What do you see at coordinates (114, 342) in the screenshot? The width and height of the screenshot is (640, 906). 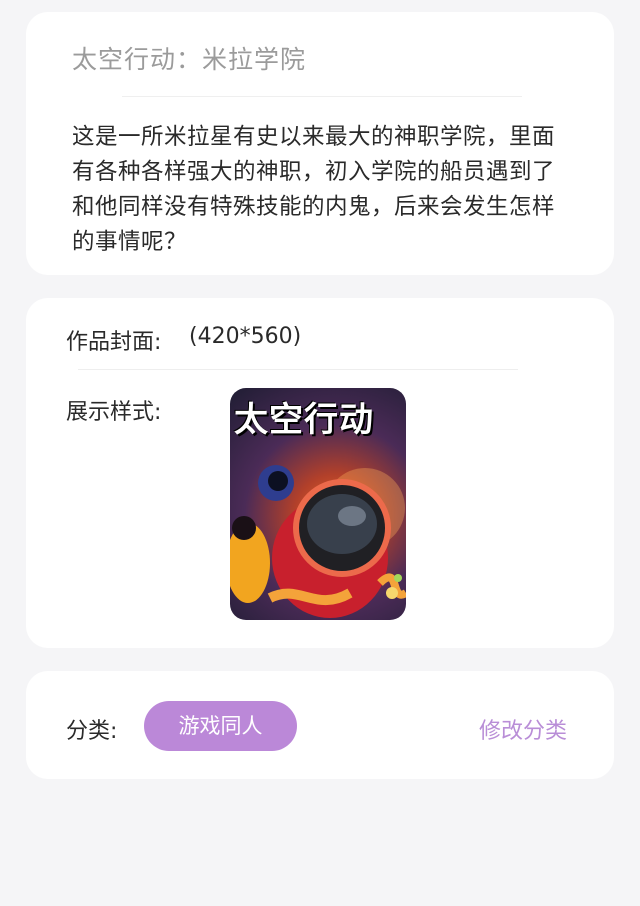 I see `cover-label: 作品封面:` at bounding box center [114, 342].